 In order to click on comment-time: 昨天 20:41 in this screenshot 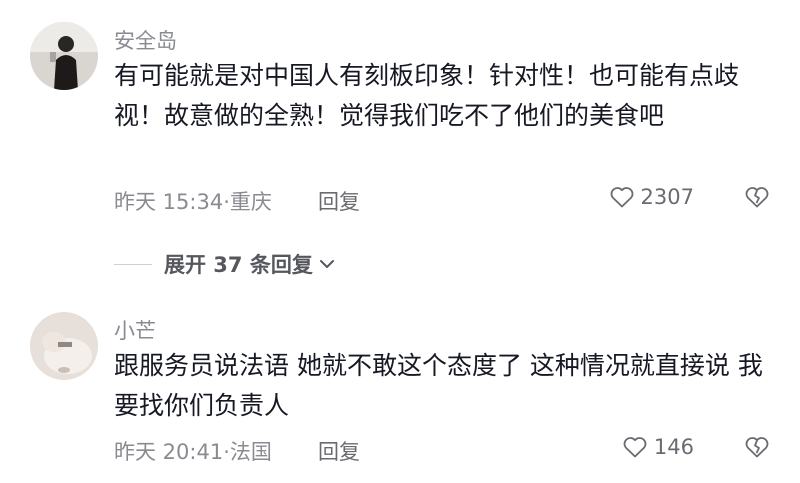, I will do `click(169, 452)`.